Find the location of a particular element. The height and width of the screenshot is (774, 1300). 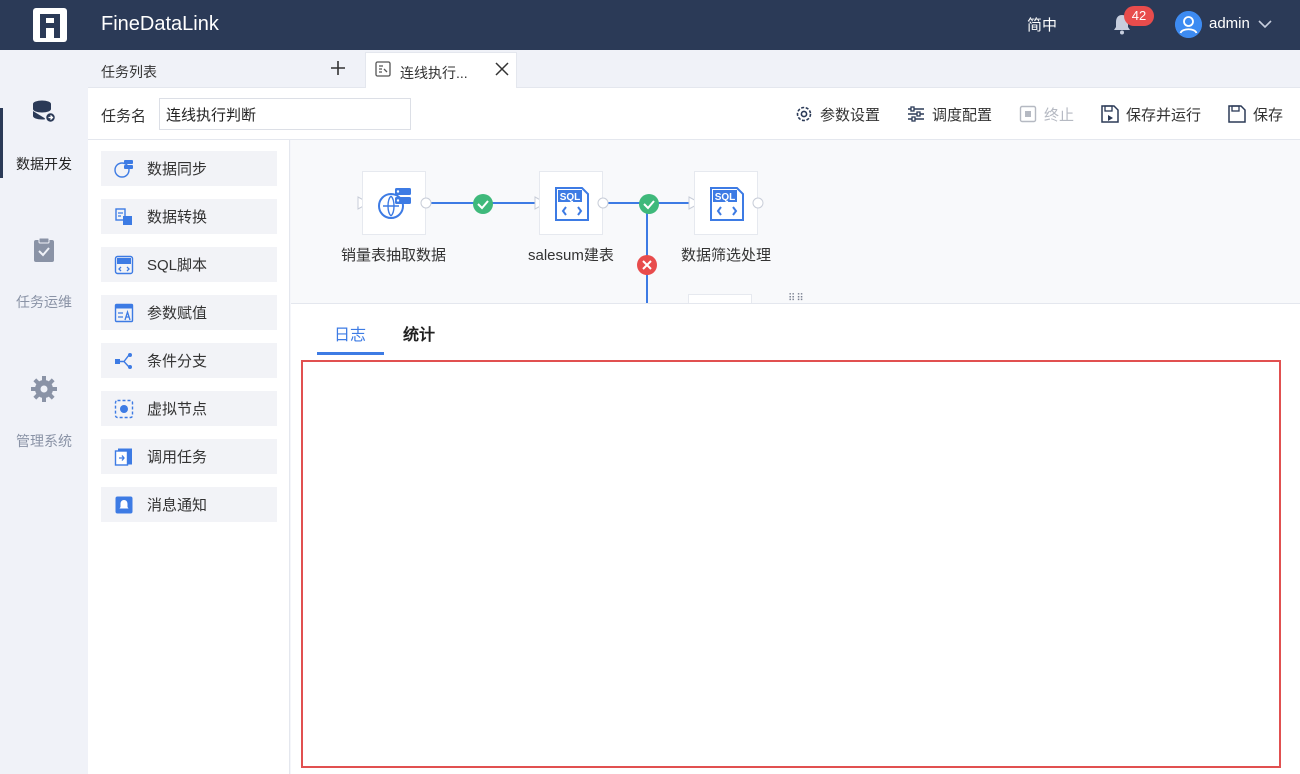

close-icon is located at coordinates (502, 69).